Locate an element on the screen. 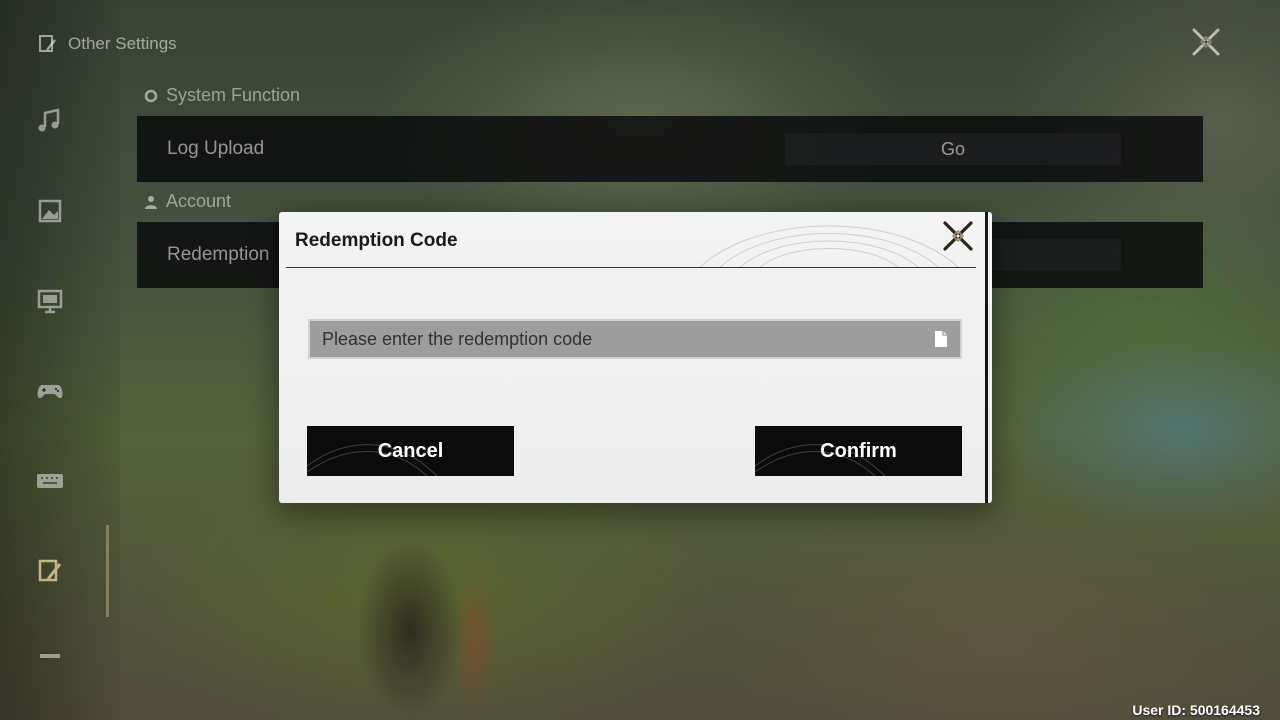 This screenshot has width=1280, height=720. cancel-label: Cancel is located at coordinates (410, 450).